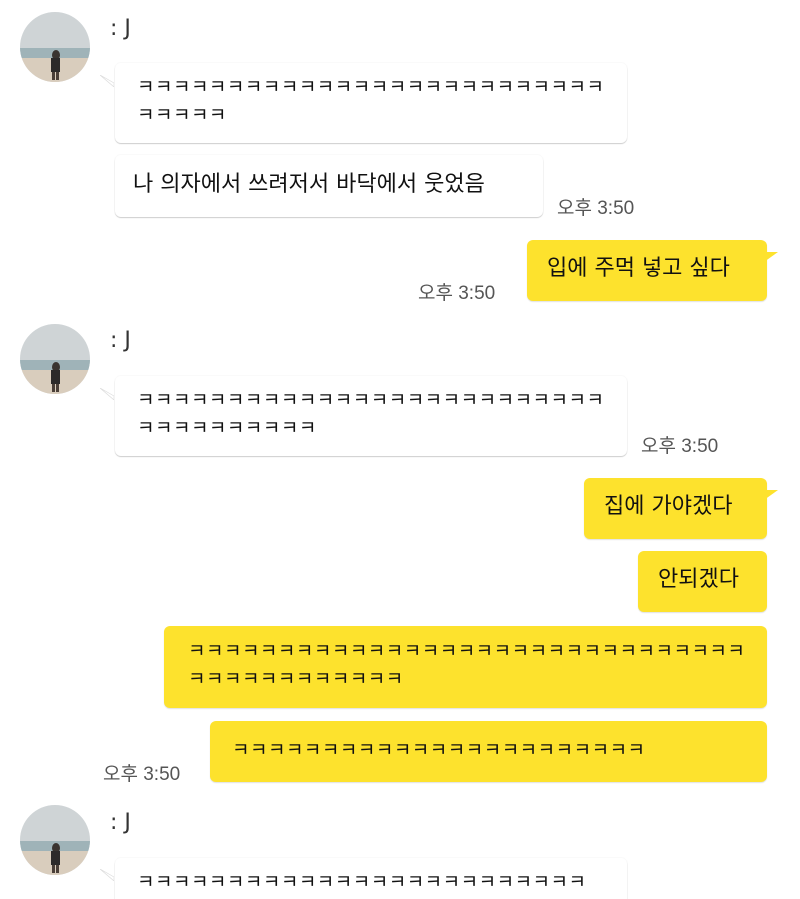 The height and width of the screenshot is (899, 800). What do you see at coordinates (362, 882) in the screenshot?
I see `message-text: ㅋㅋㅋㅋㅋㅋㅋㅋㅋㅋㅋㅋㅋㅋㅋㅋㅋㅋㅋㅋㅋㅋㅋㅋㅋ` at bounding box center [362, 882].